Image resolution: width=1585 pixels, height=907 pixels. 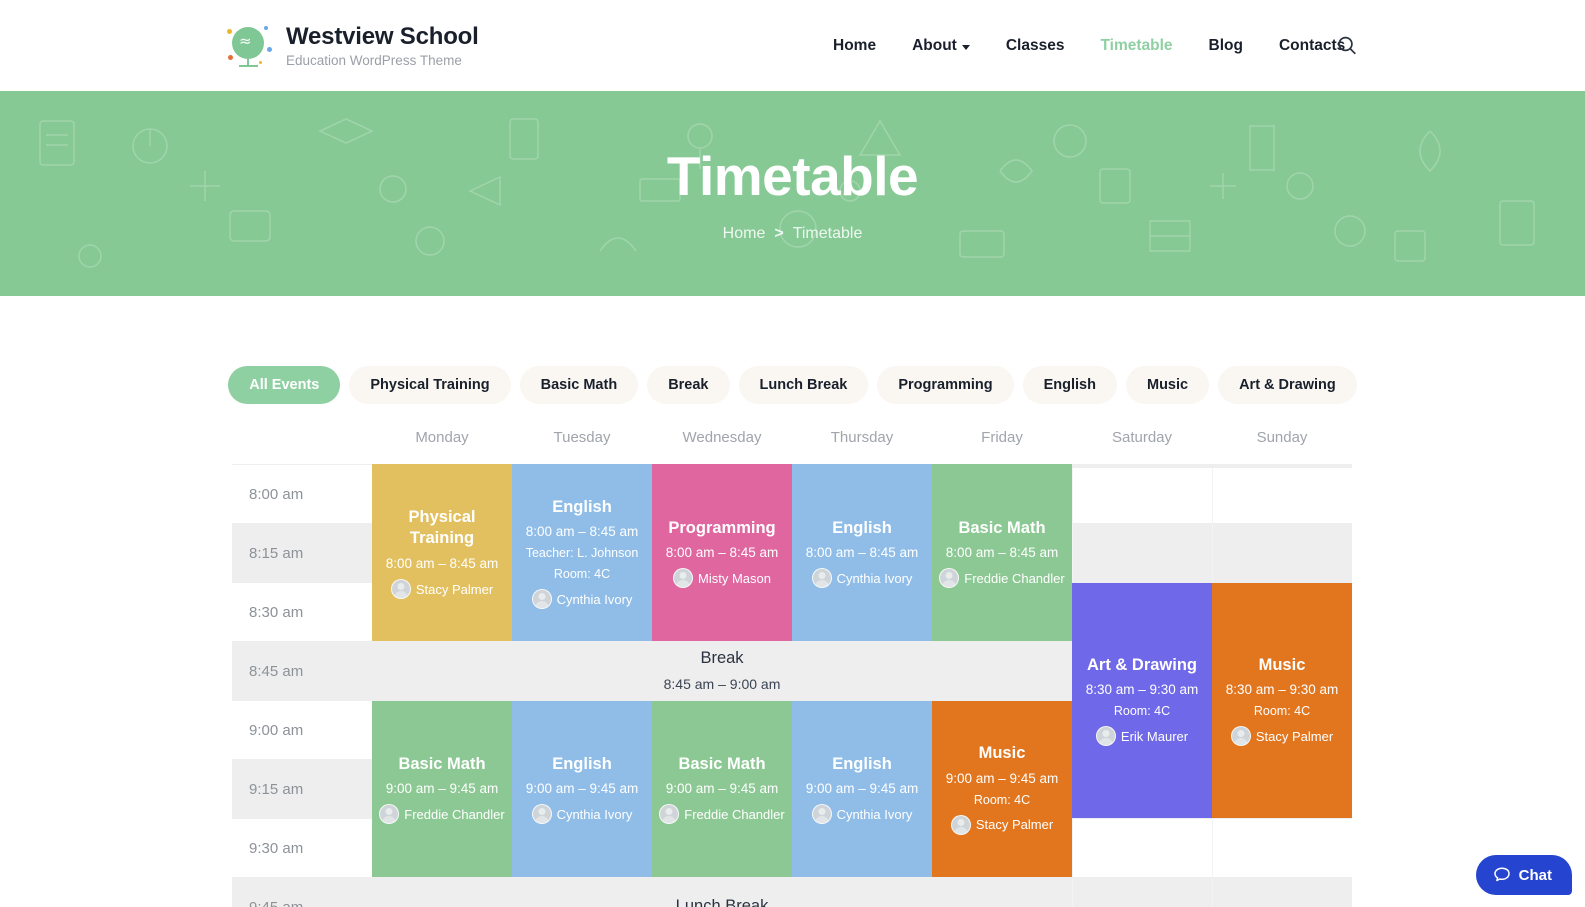 I want to click on nav-item-home: Home, so click(x=854, y=46).